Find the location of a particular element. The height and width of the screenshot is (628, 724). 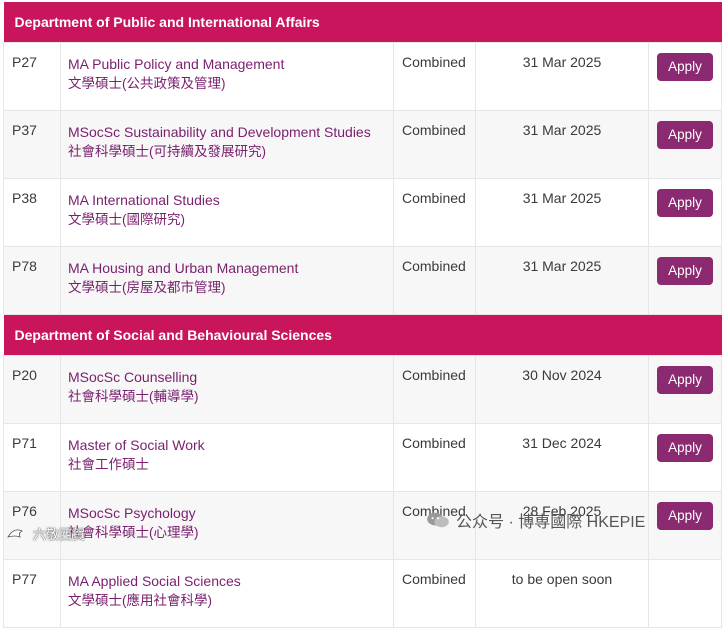

programme-name-cell: MSocSc Counselling 社會科學碩士(輔導學) is located at coordinates (227, 389).